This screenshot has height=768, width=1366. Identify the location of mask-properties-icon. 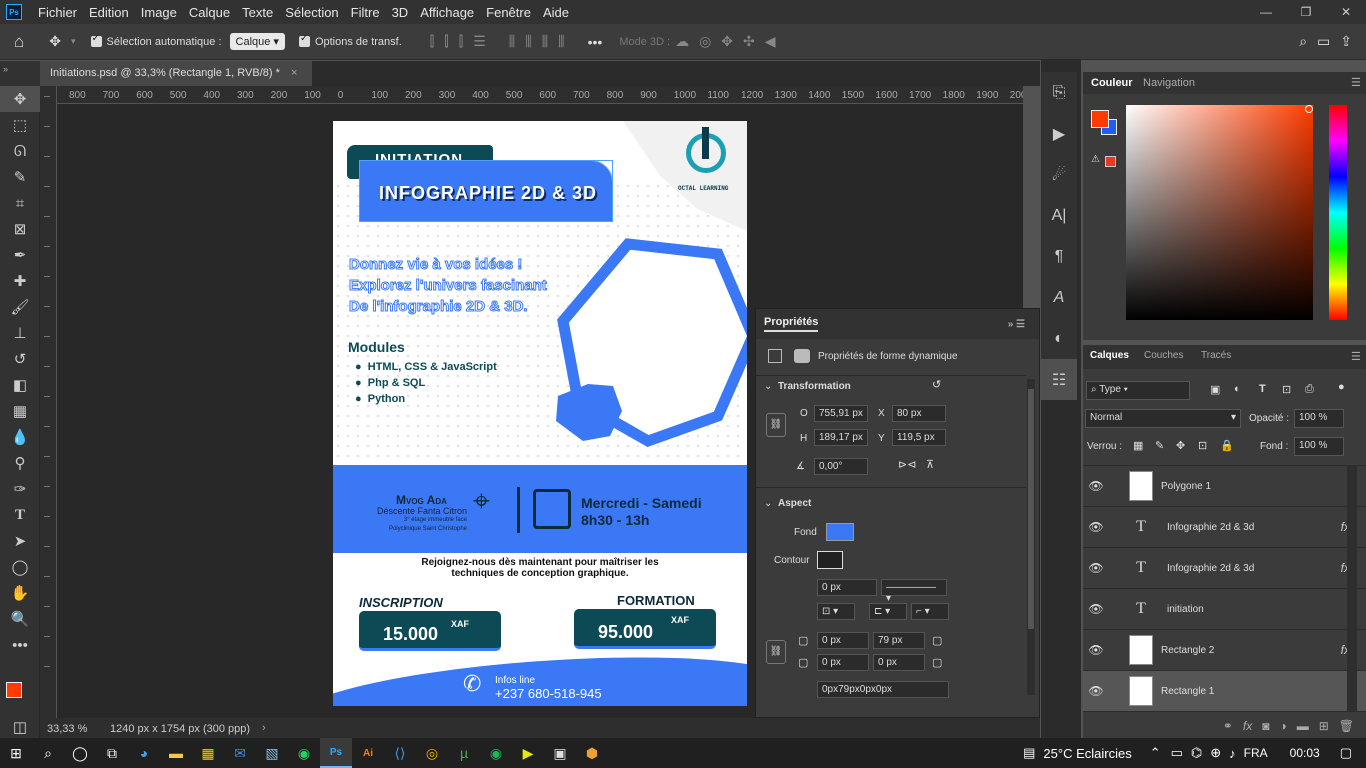
(802, 356).